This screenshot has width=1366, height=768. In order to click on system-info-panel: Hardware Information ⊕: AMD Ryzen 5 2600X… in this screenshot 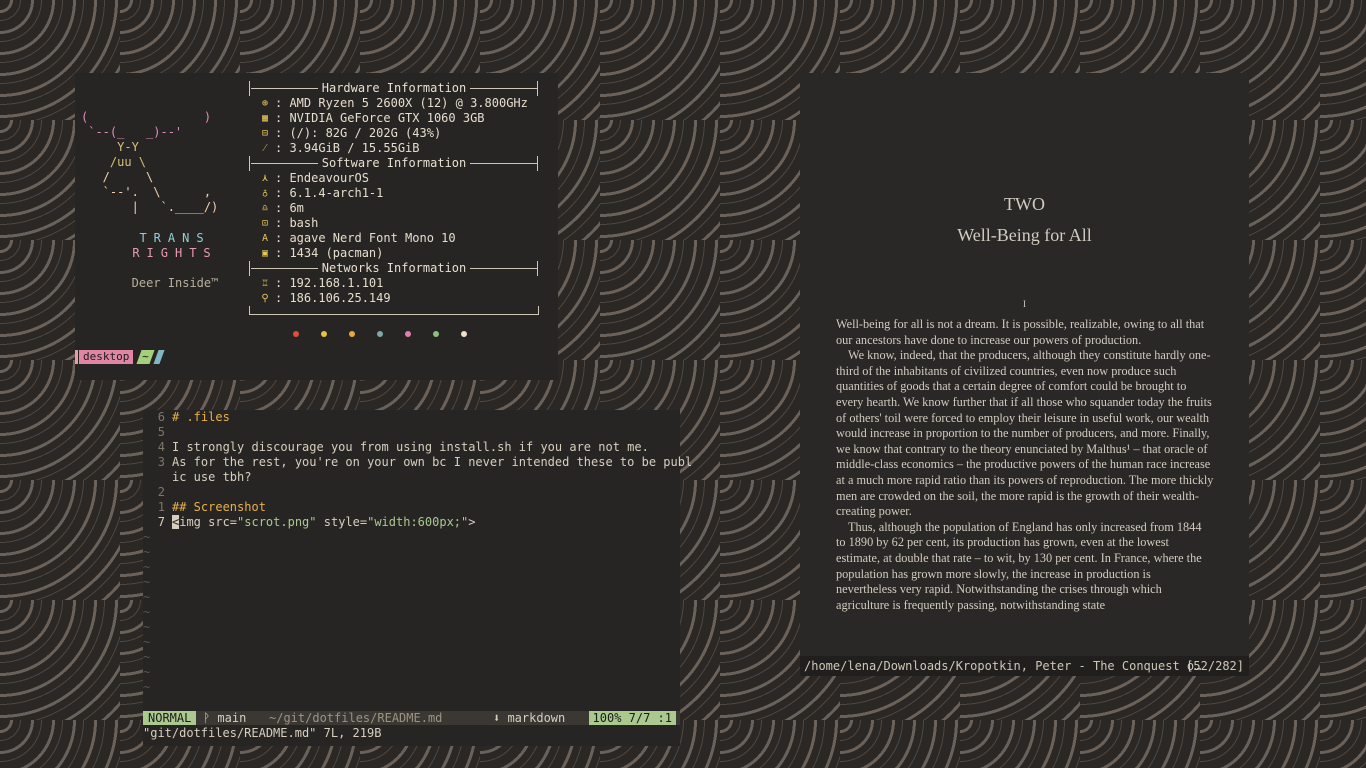, I will do `click(394, 198)`.